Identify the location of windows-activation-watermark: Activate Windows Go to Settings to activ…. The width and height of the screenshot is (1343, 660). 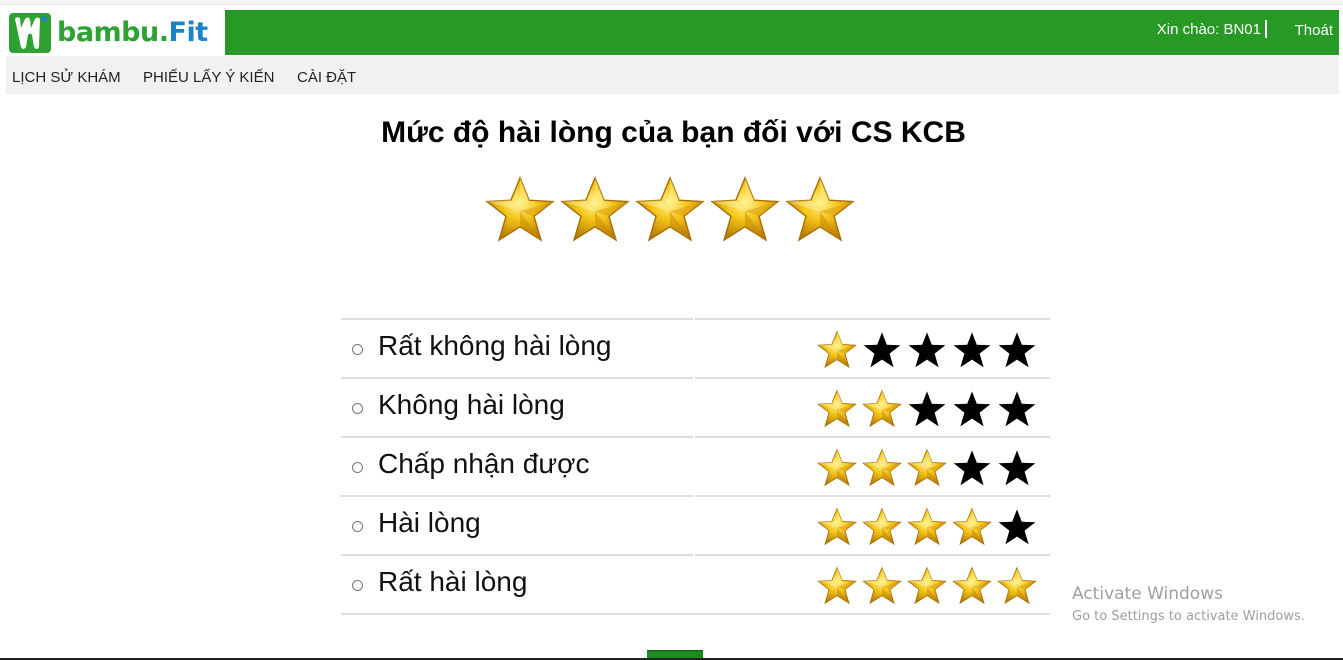
(1188, 604).